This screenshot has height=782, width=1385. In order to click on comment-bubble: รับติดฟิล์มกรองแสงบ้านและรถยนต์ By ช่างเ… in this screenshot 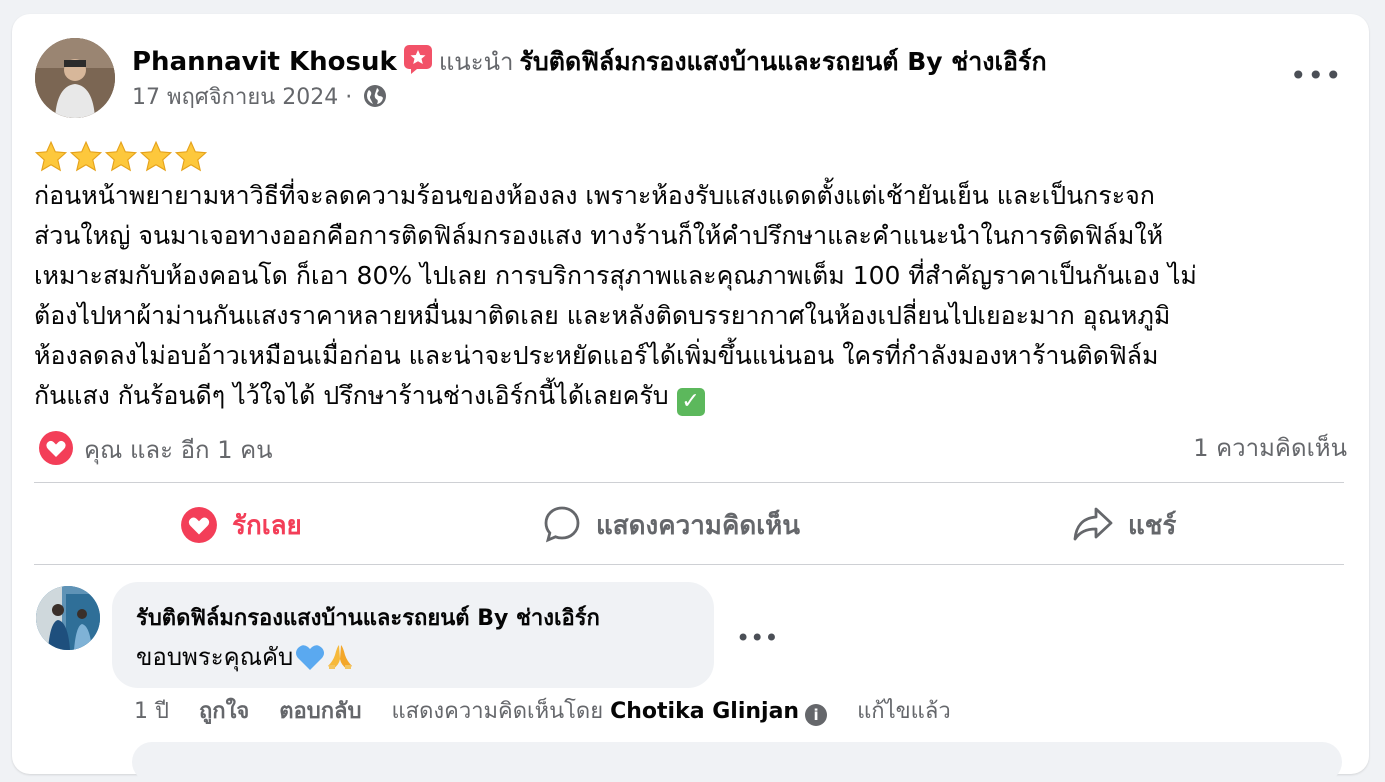, I will do `click(413, 635)`.